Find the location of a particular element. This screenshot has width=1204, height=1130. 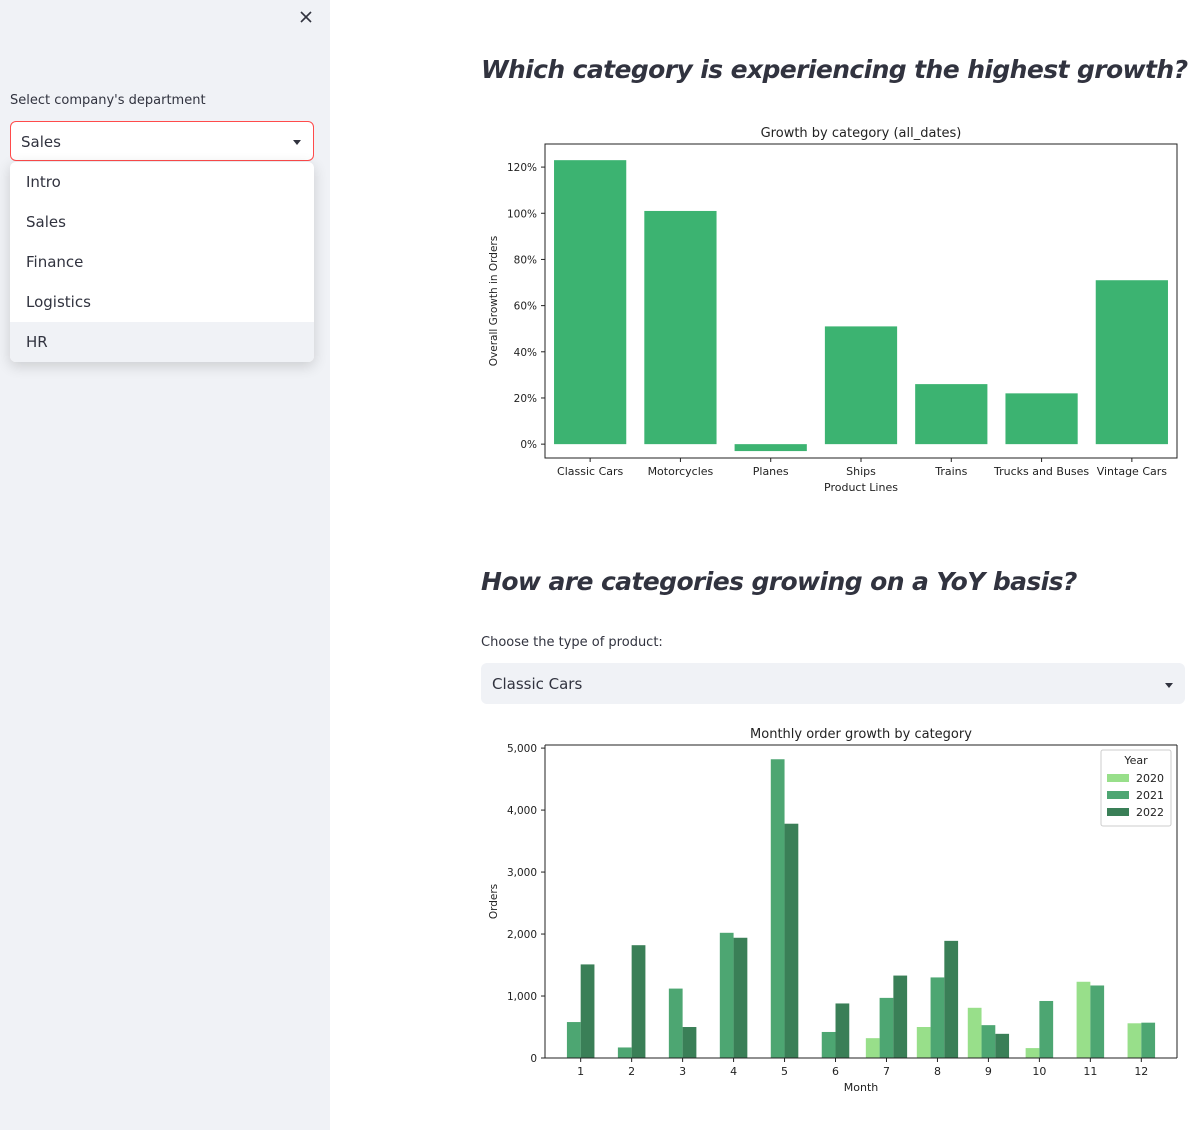

department-dropdown-menu: Intro Sales Finance Logistics HR is located at coordinates (162, 262).